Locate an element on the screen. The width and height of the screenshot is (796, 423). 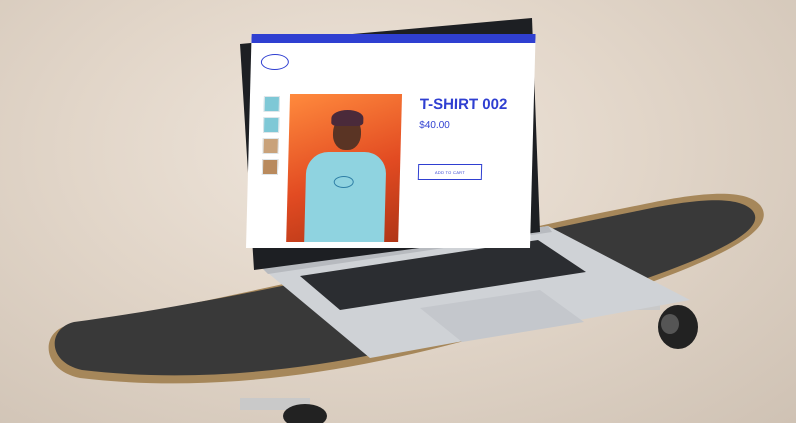
product-price: $40.00 is located at coordinates (434, 125).